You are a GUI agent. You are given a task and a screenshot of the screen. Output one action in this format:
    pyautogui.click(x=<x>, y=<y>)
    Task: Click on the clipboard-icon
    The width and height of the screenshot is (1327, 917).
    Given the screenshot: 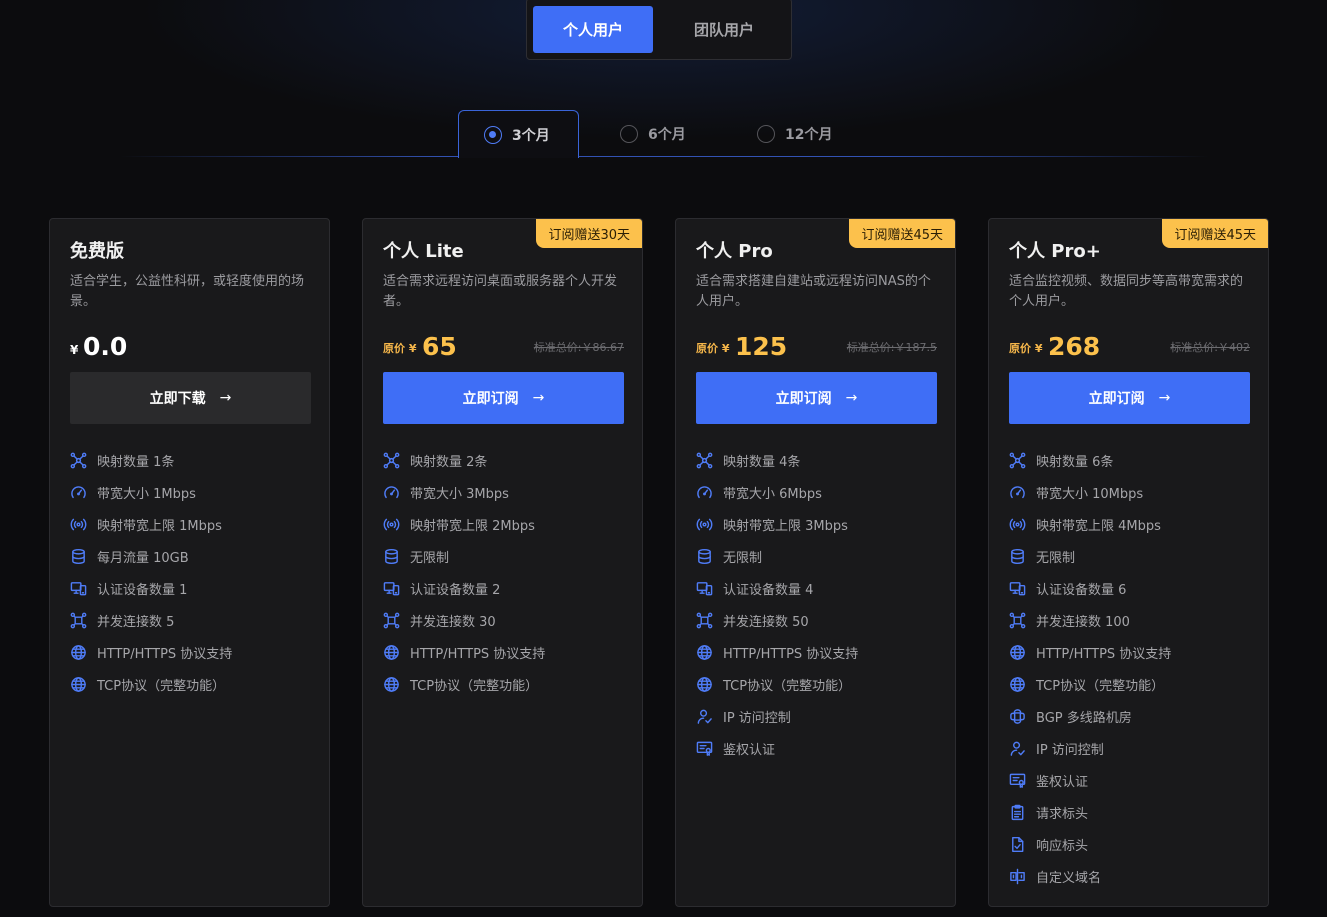 What is the action you would take?
    pyautogui.click(x=1022, y=812)
    